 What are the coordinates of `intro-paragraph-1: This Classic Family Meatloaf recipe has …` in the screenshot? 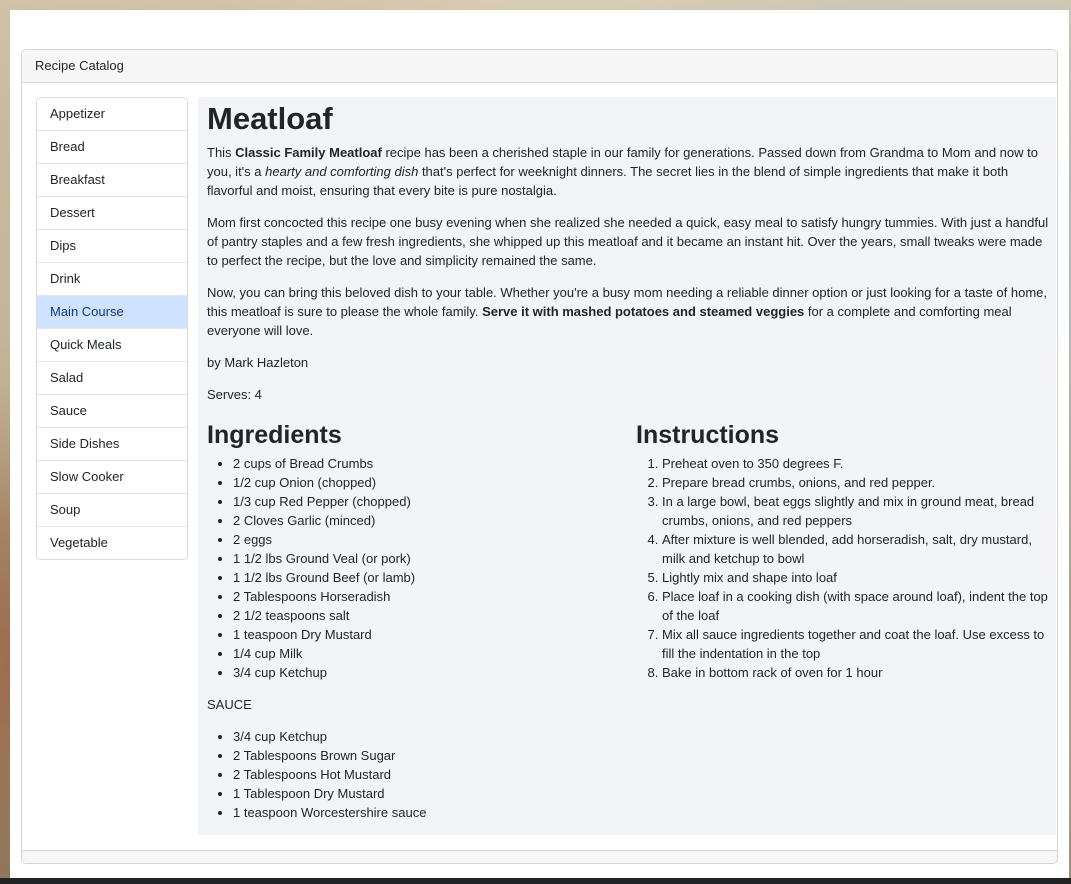 It's located at (622, 171).